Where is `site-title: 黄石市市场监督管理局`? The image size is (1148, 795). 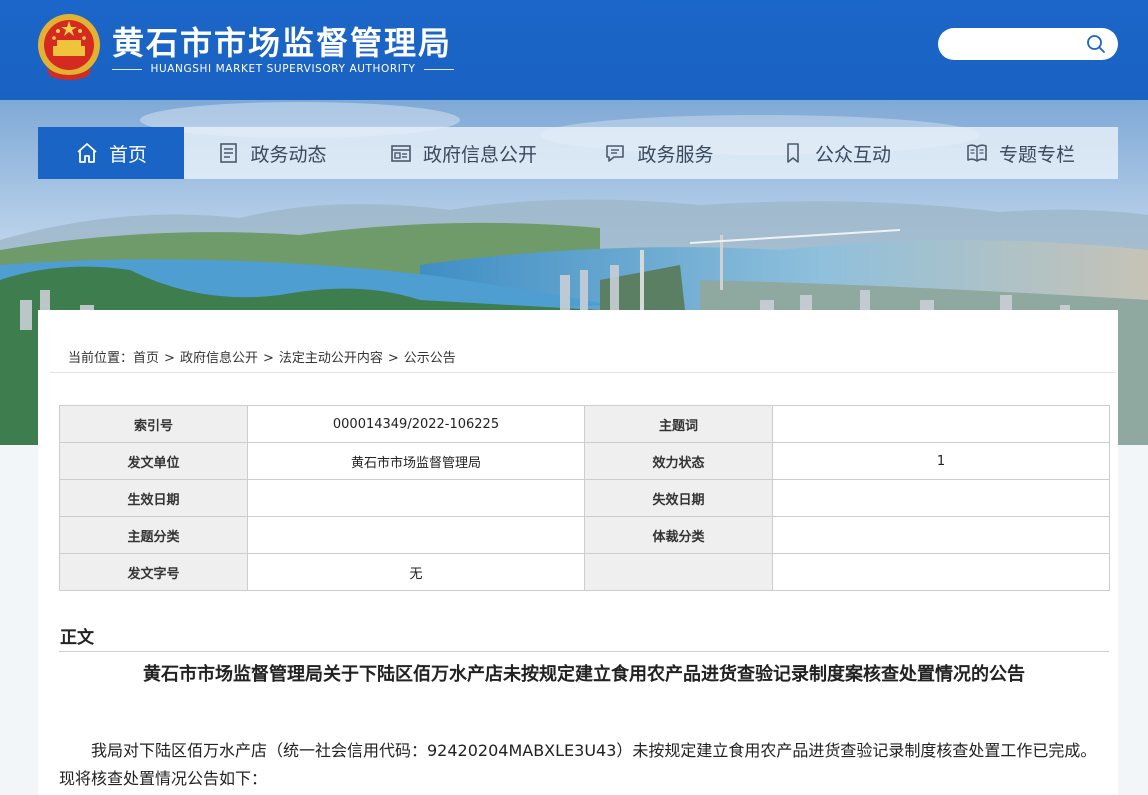
site-title: 黄石市市场监督管理局 is located at coordinates (282, 43).